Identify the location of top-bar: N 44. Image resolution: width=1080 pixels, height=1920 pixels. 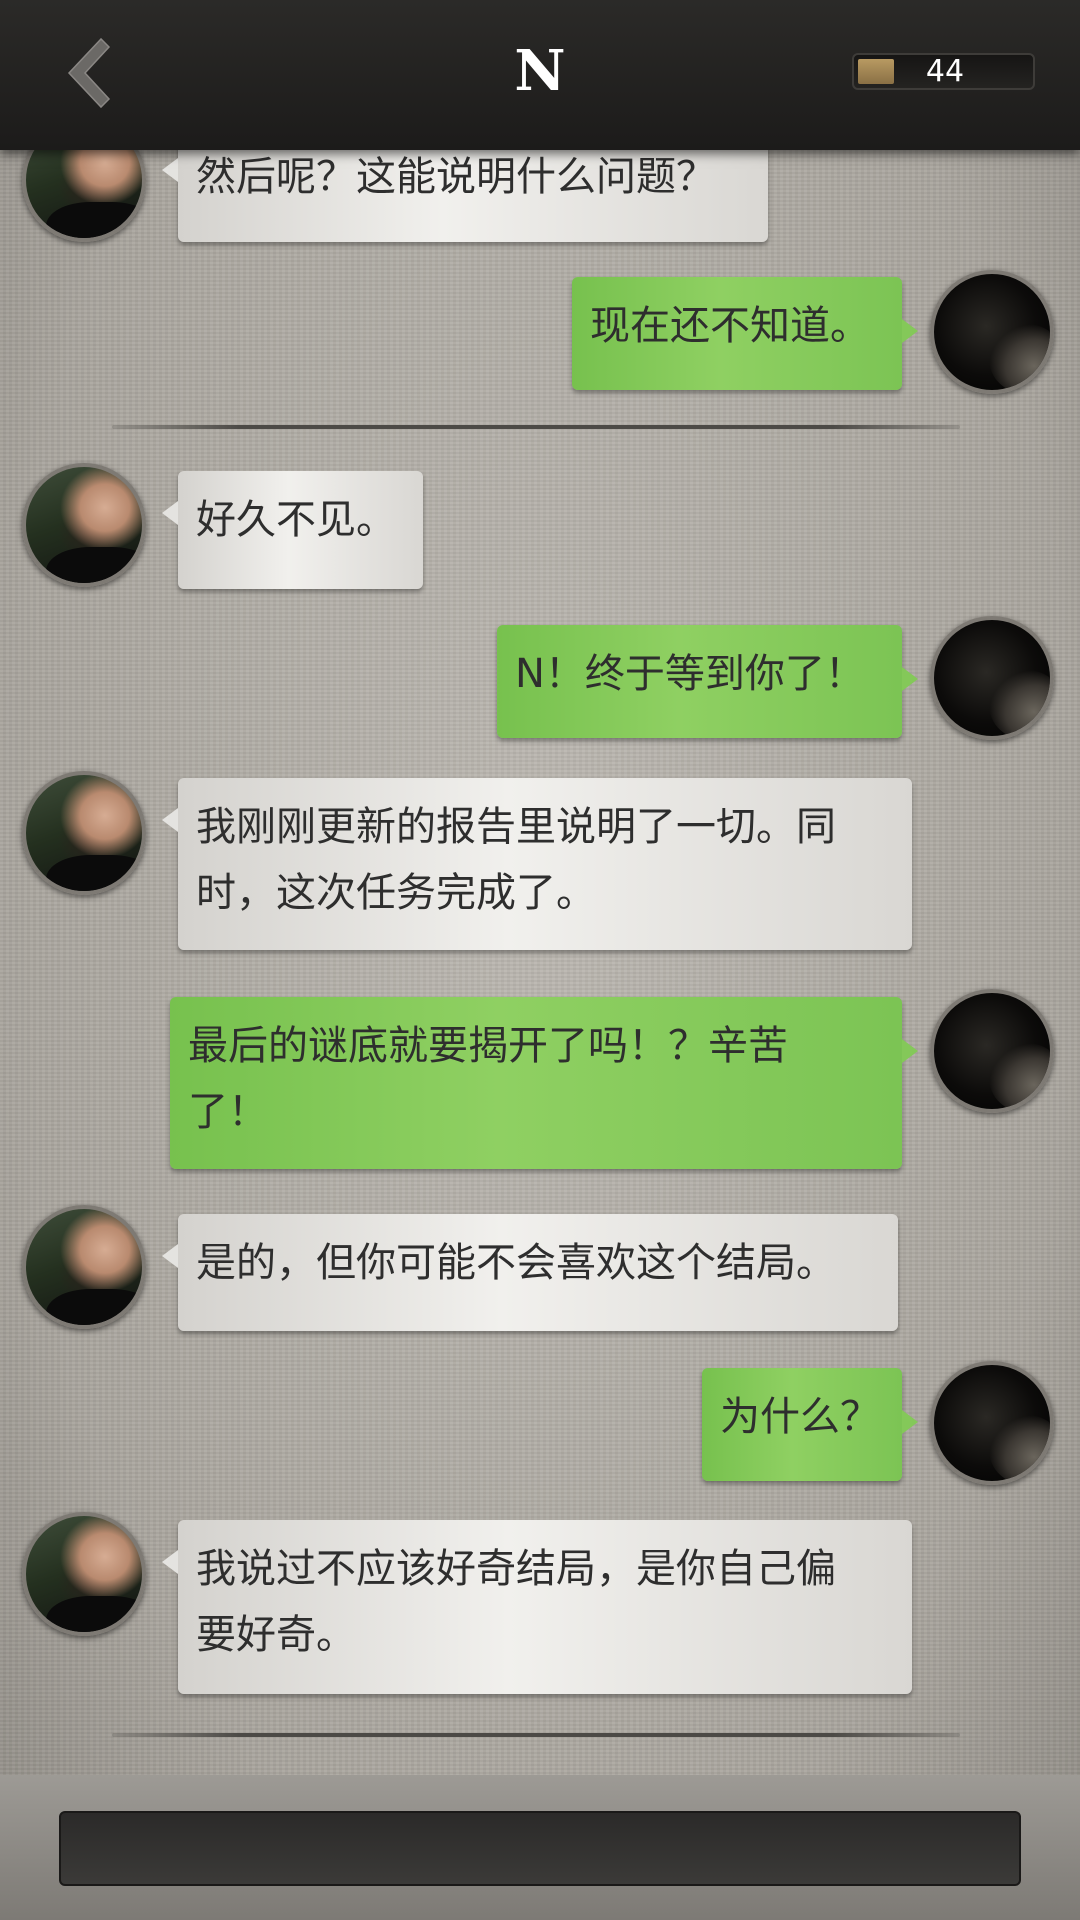
(540, 75).